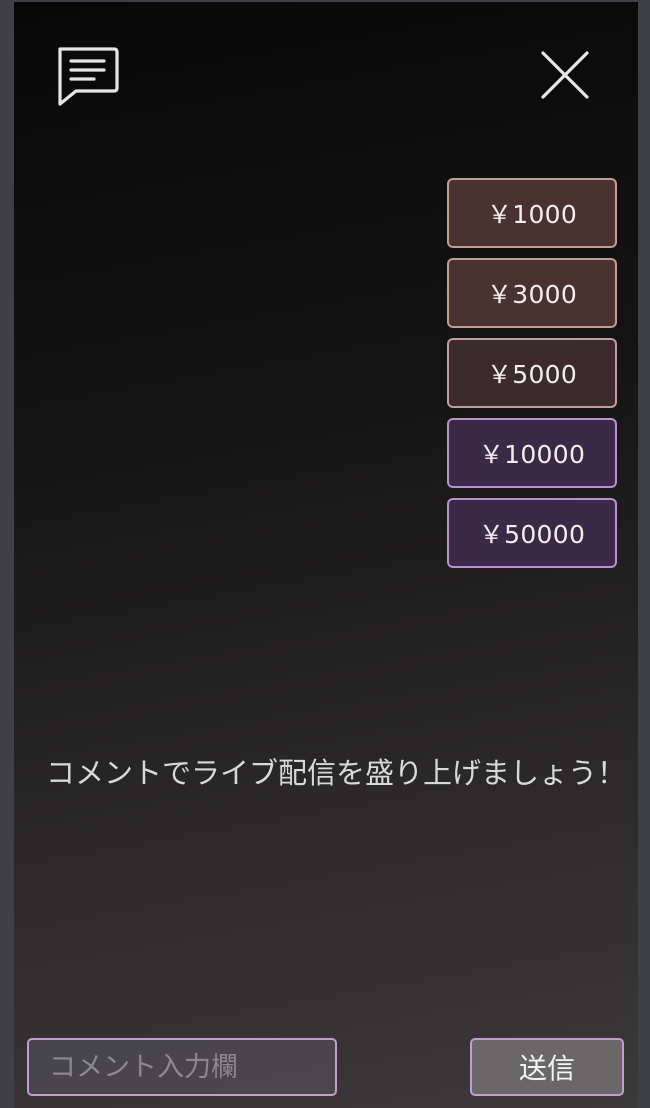 The image size is (650, 1108). I want to click on tip-amount-list: ￥1000 ￥3000 ￥5000 ￥10000 ￥50000, so click(532, 378).